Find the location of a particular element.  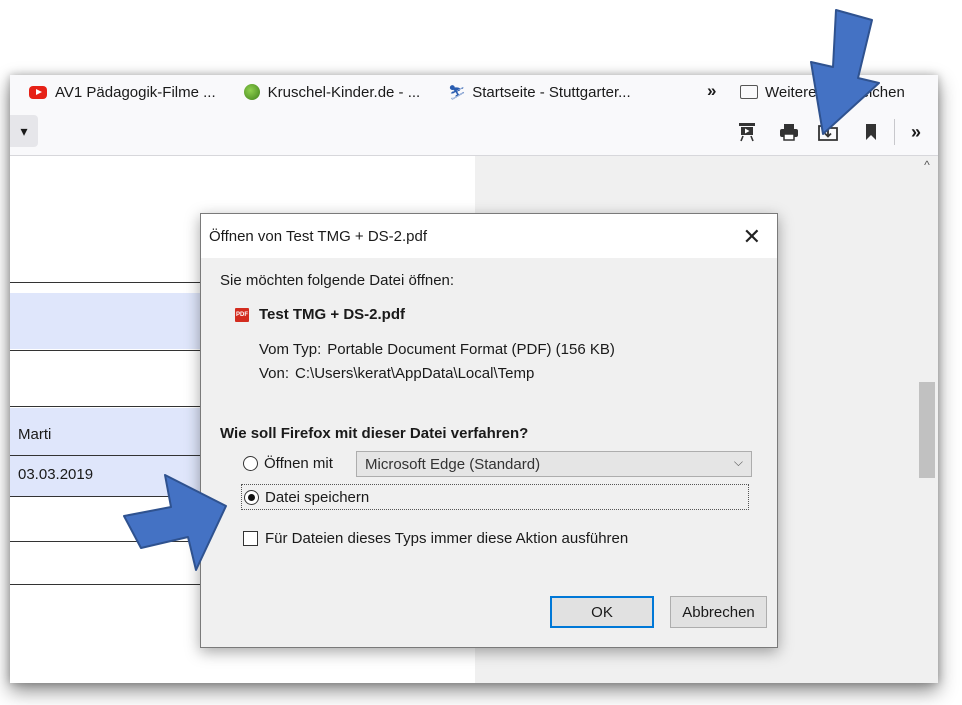

open-with-app-value: Microsoft Edge (Standard) is located at coordinates (453, 464).